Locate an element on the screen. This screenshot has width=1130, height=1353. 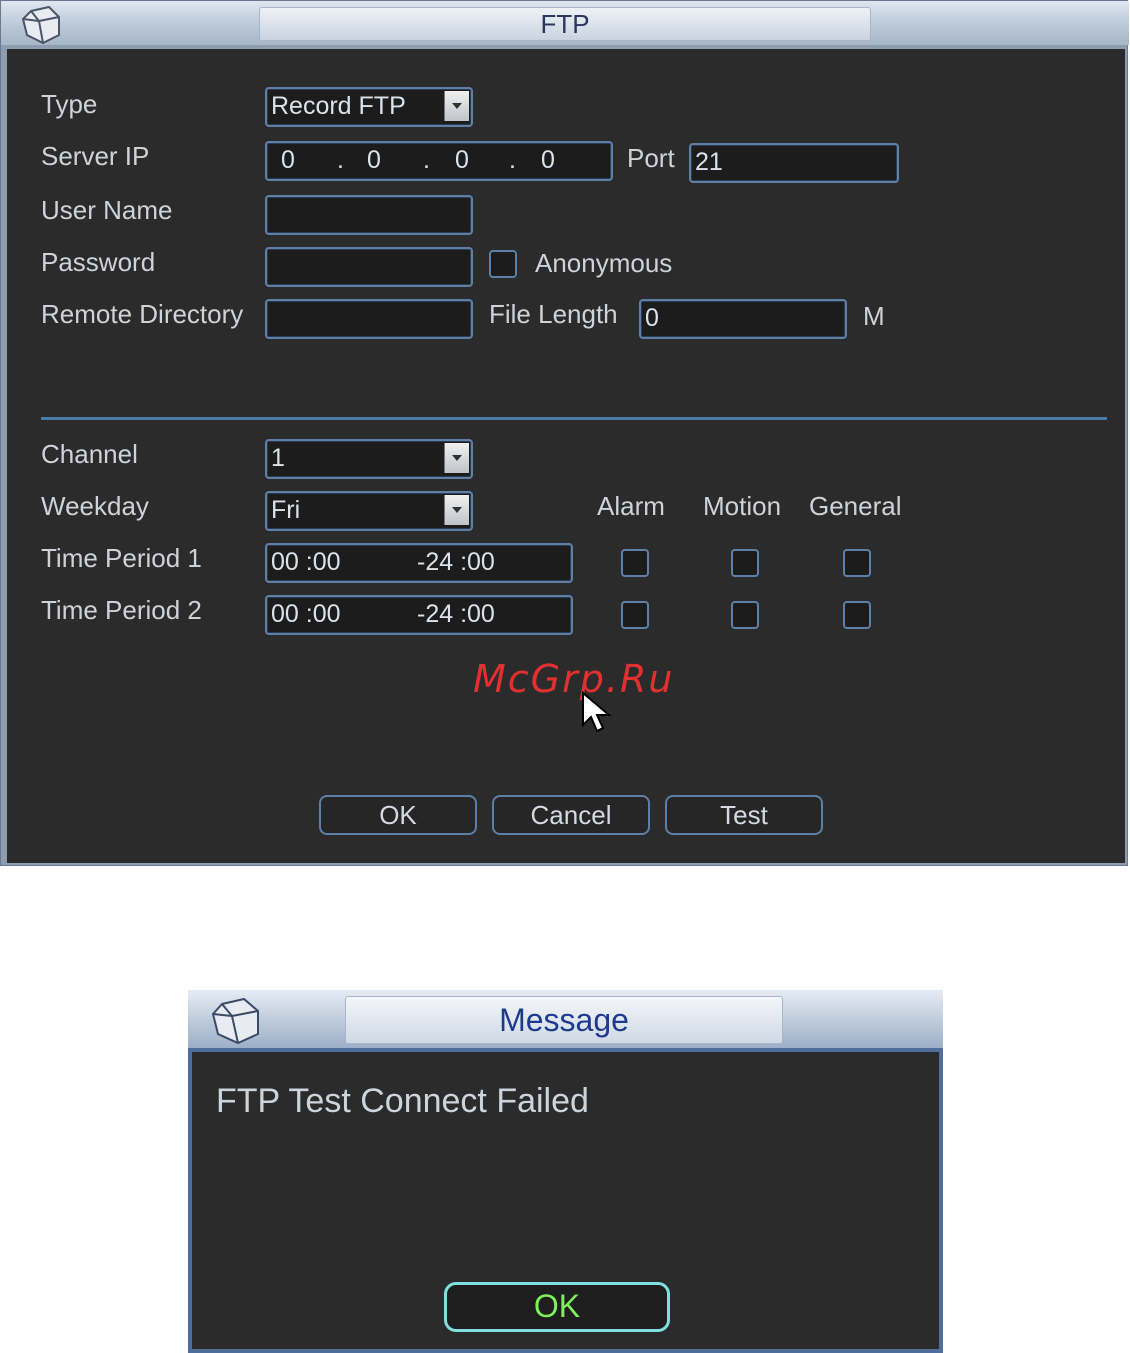
file-length-unit: M is located at coordinates (874, 316).